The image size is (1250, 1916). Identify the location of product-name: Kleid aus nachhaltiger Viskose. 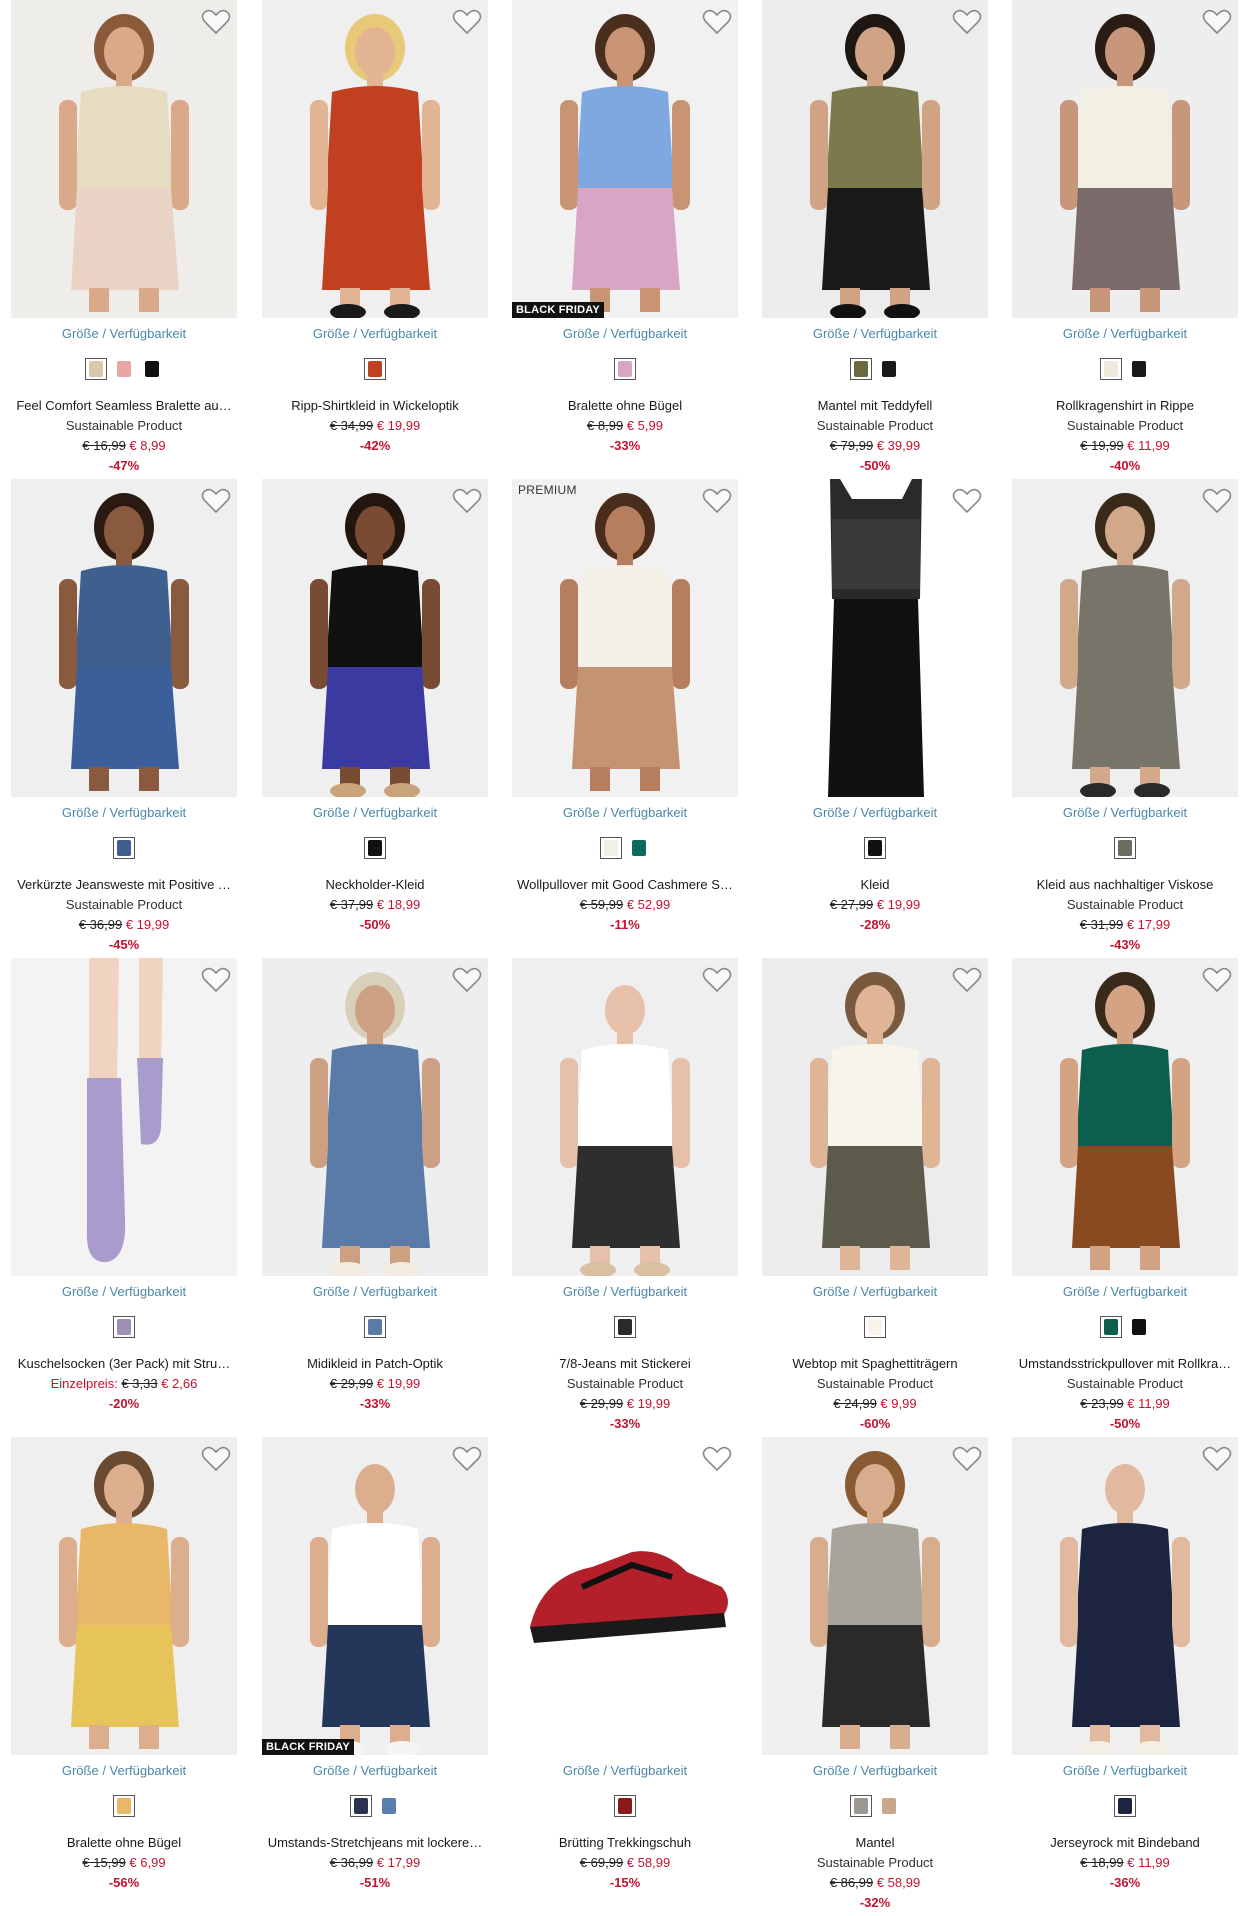
(1125, 884).